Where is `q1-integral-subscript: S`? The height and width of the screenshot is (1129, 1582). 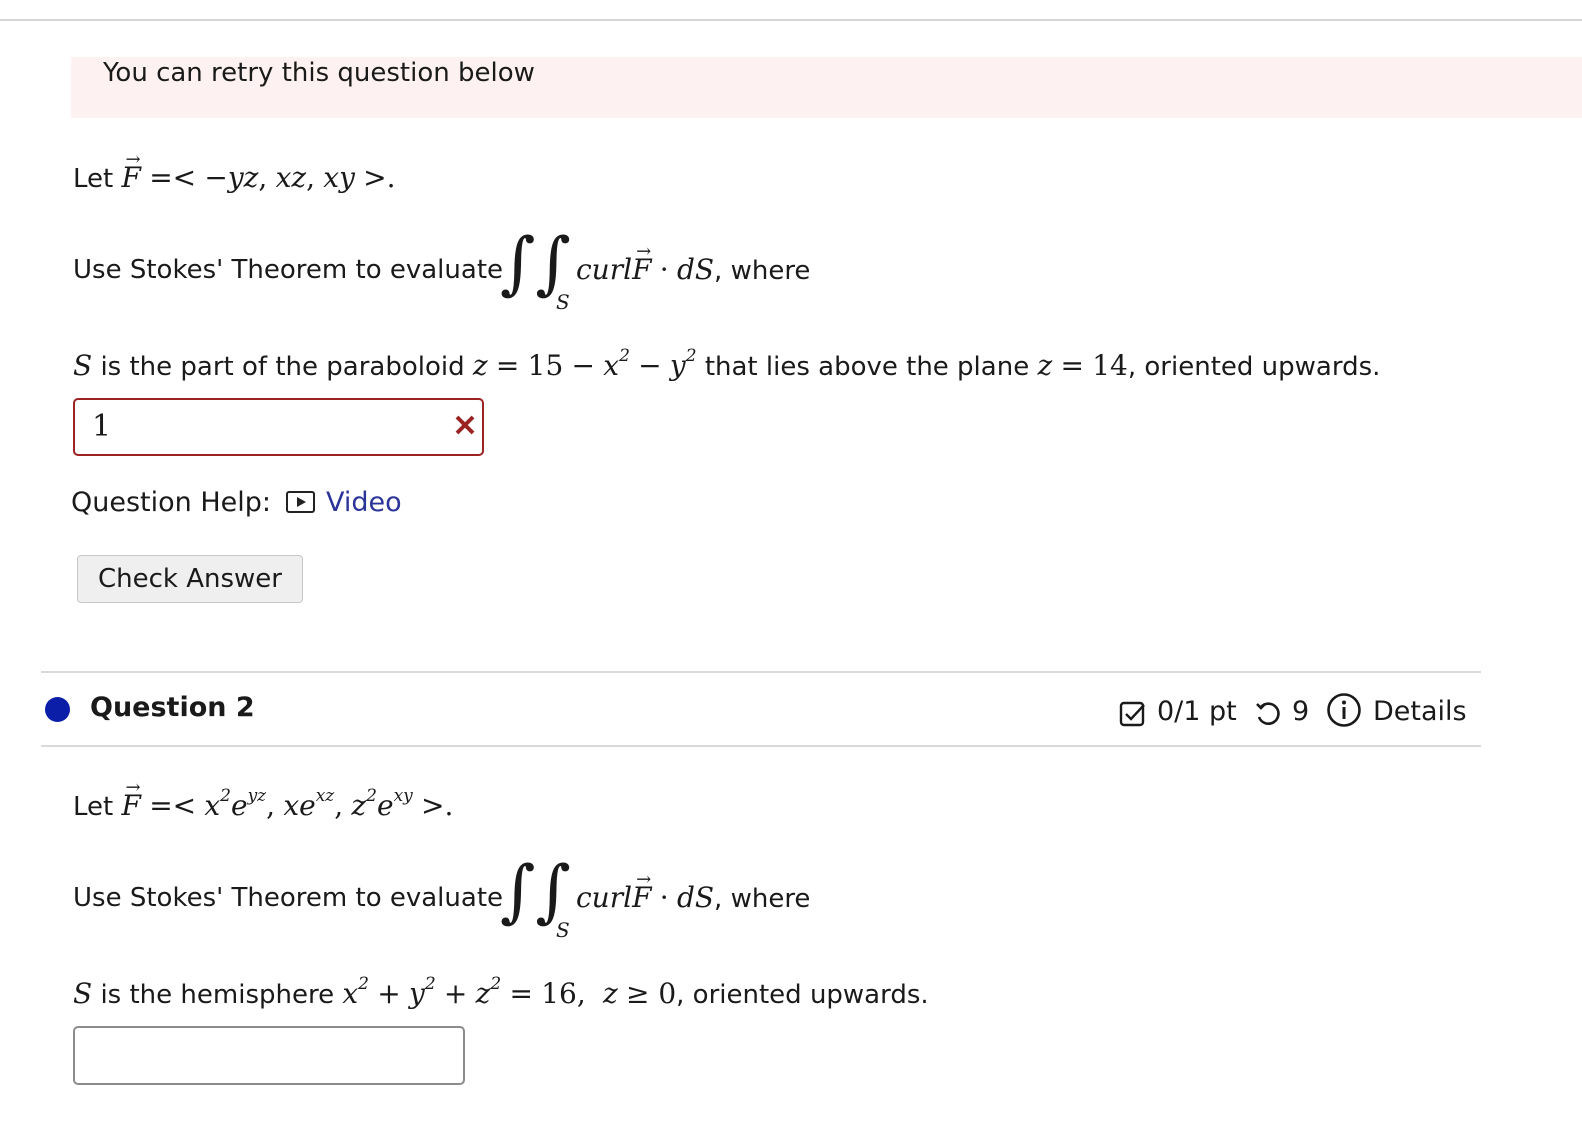 q1-integral-subscript: S is located at coordinates (563, 302).